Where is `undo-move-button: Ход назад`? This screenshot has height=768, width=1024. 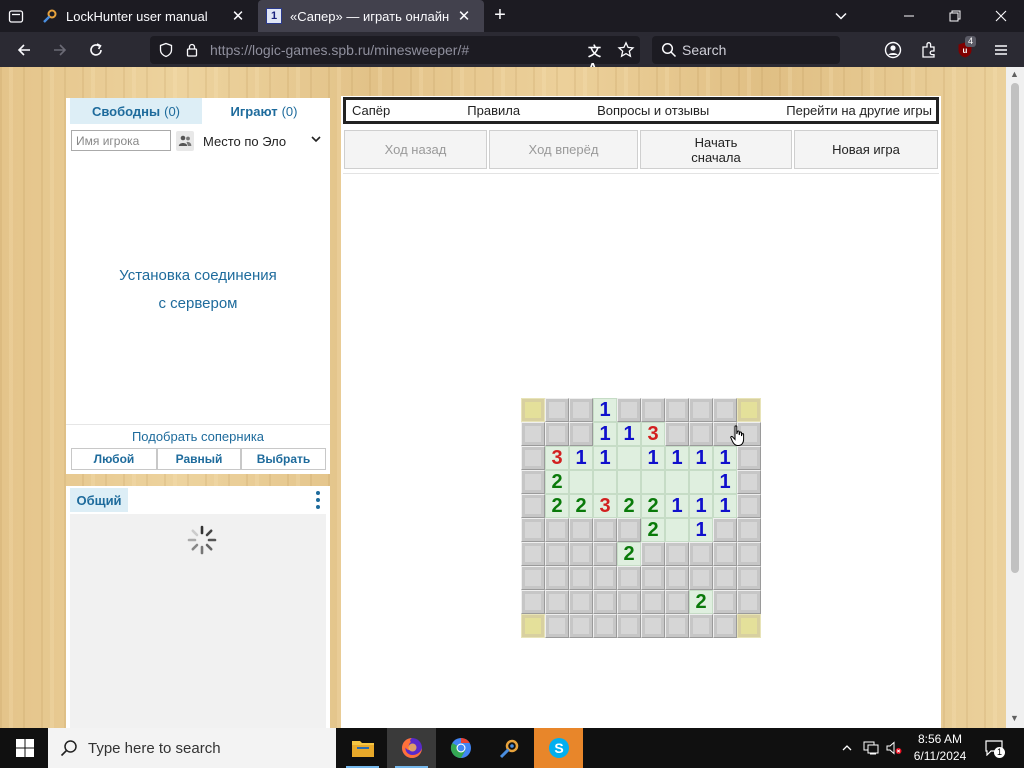
undo-move-button: Ход назад is located at coordinates (415, 149).